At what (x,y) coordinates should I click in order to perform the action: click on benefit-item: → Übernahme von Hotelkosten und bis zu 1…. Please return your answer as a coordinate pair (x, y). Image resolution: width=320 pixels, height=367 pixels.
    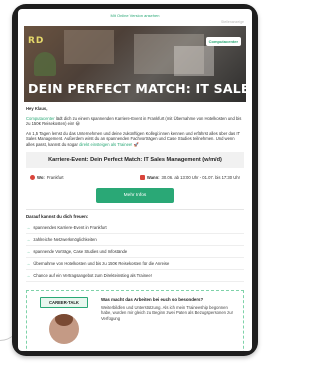
    Looking at the image, I should click on (135, 264).